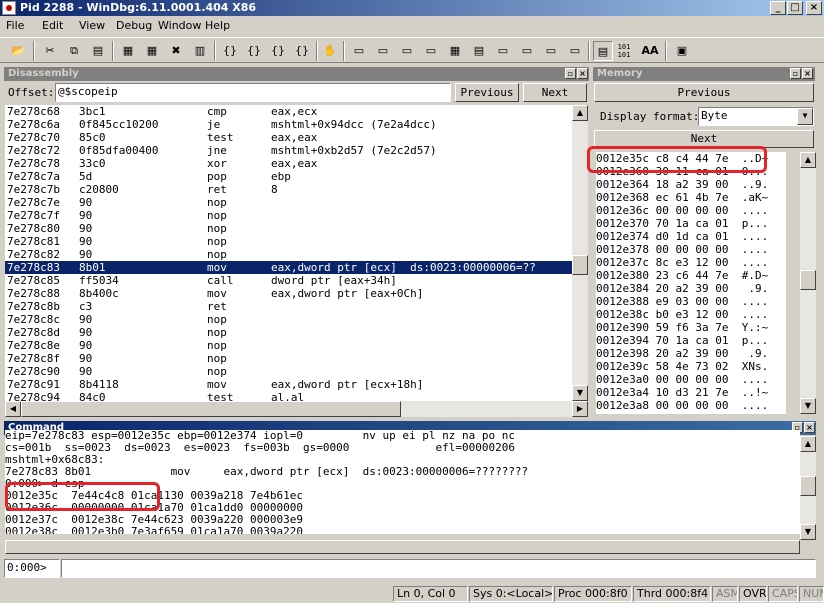 The width and height of the screenshot is (824, 603). What do you see at coordinates (330, 51) in the screenshot?
I see `hand-icon: ✋` at bounding box center [330, 51].